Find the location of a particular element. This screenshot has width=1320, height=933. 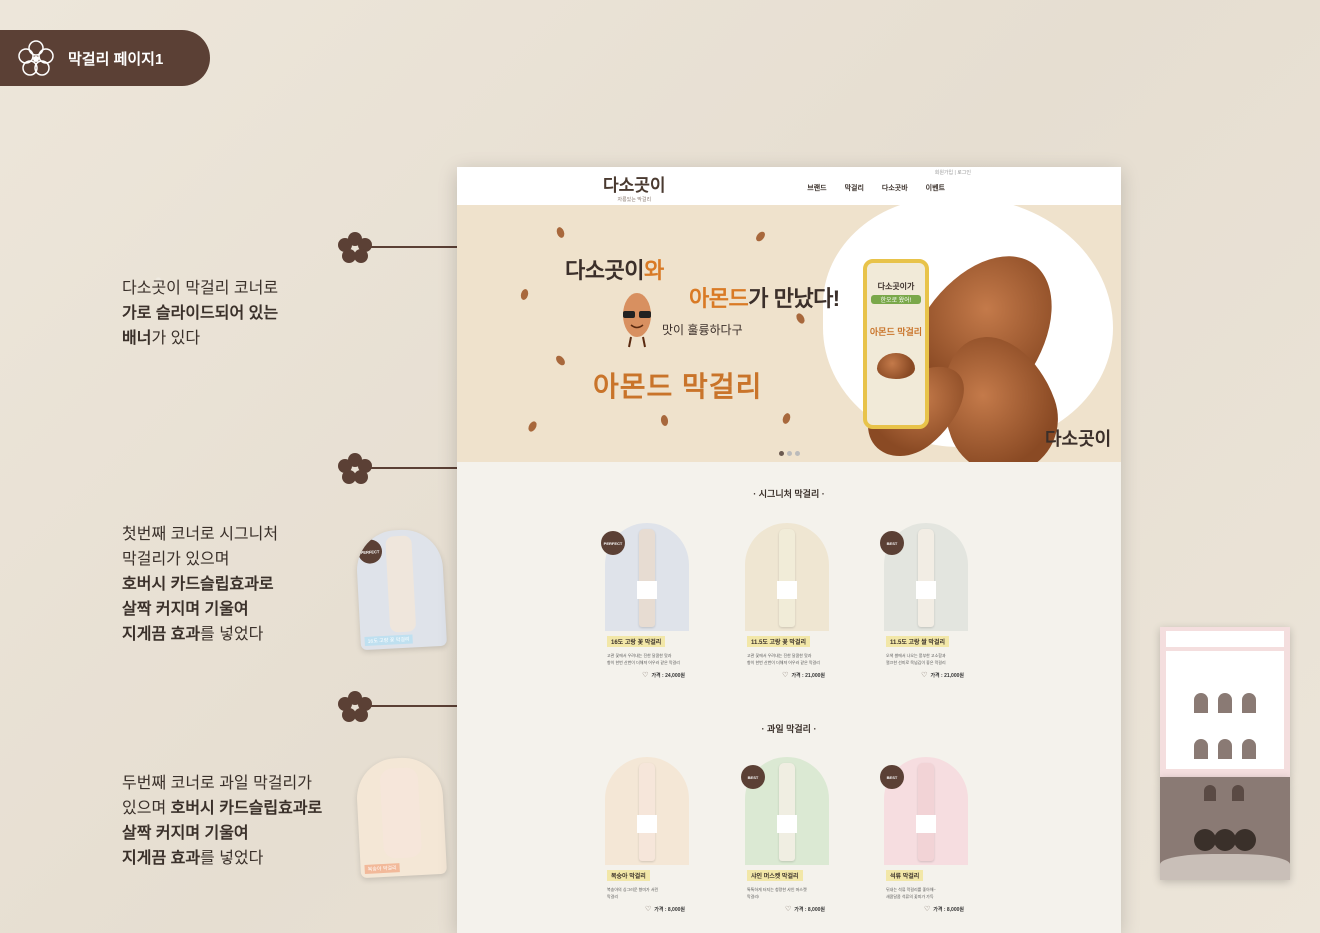

product-card: 복숭아 막걸리복숭아의 싱그러운 향미가 서린 막걸리 ♡ 가격 : 8,000원 is located at coordinates (647, 835).